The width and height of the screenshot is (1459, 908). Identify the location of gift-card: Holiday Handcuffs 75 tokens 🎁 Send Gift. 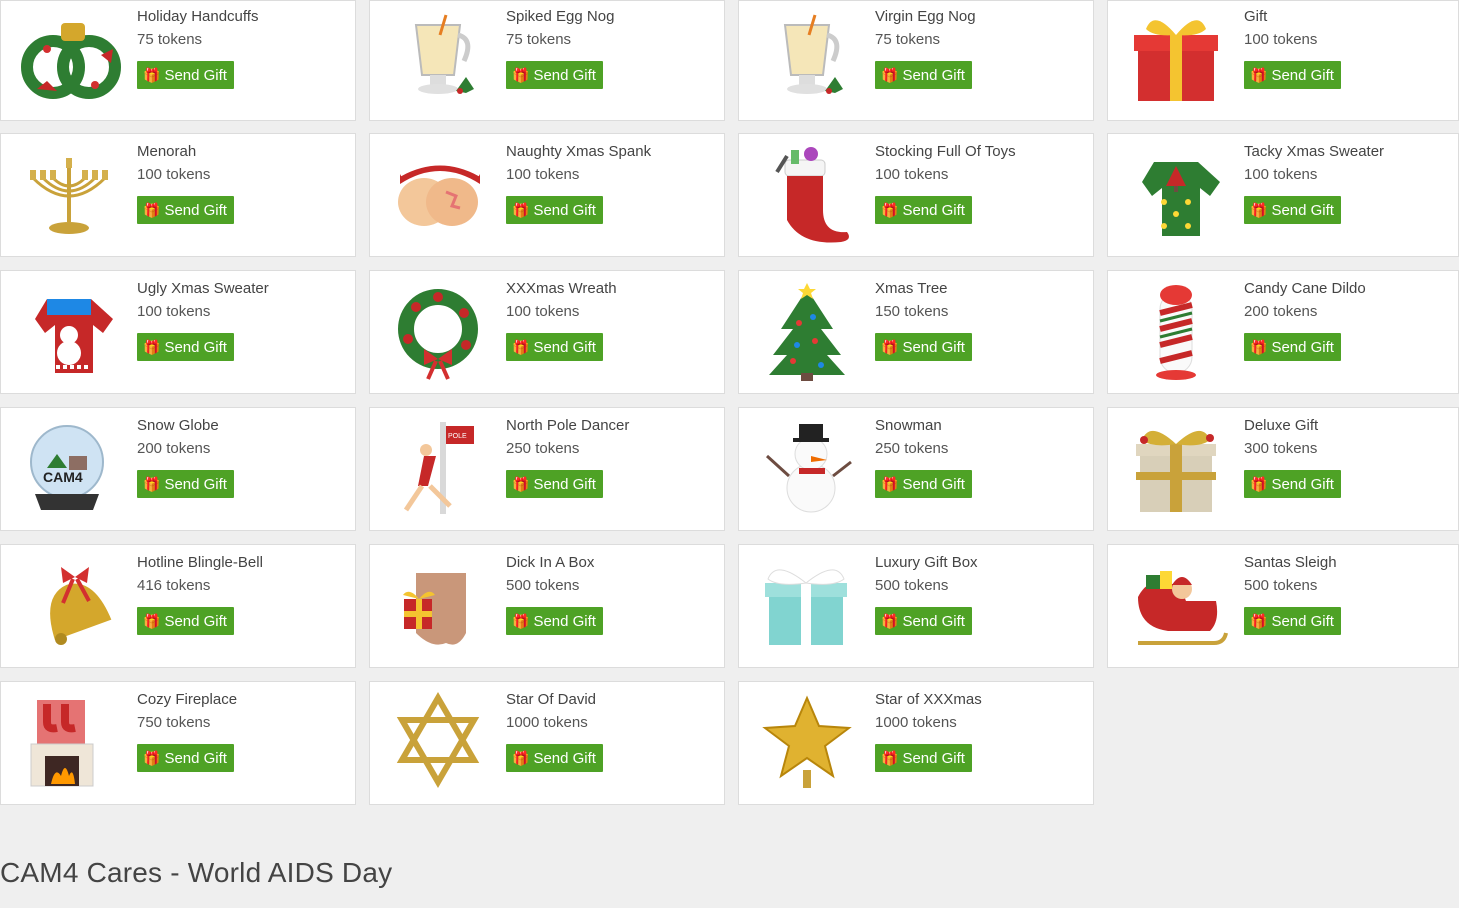
(178, 60).